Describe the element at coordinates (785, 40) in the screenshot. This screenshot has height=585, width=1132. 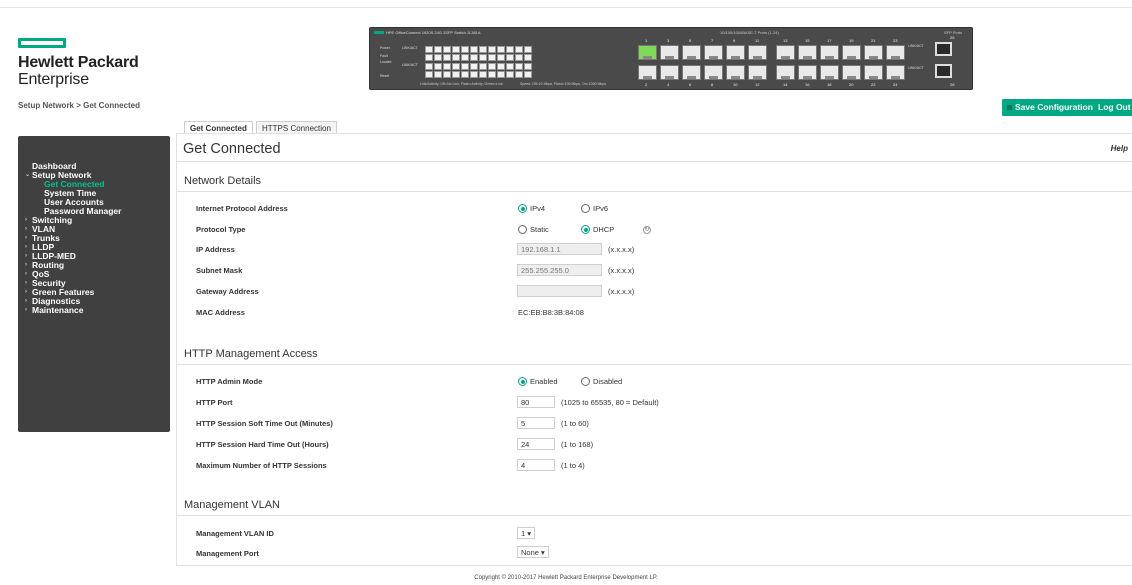
I see `port-number: 13` at that location.